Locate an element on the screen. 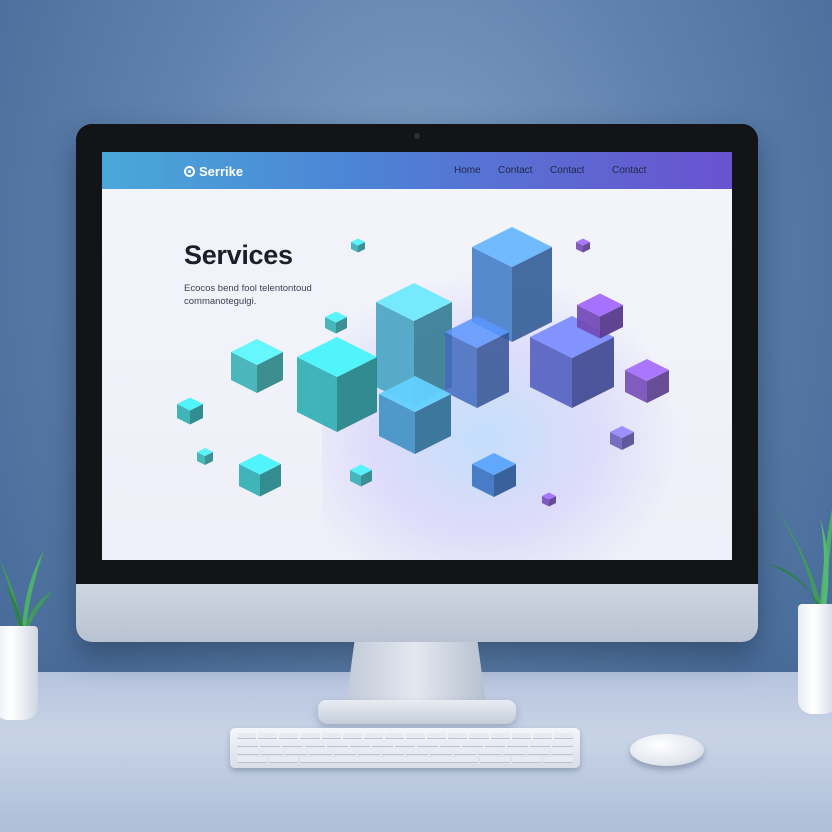 The width and height of the screenshot is (832, 832). keyboard is located at coordinates (405, 748).